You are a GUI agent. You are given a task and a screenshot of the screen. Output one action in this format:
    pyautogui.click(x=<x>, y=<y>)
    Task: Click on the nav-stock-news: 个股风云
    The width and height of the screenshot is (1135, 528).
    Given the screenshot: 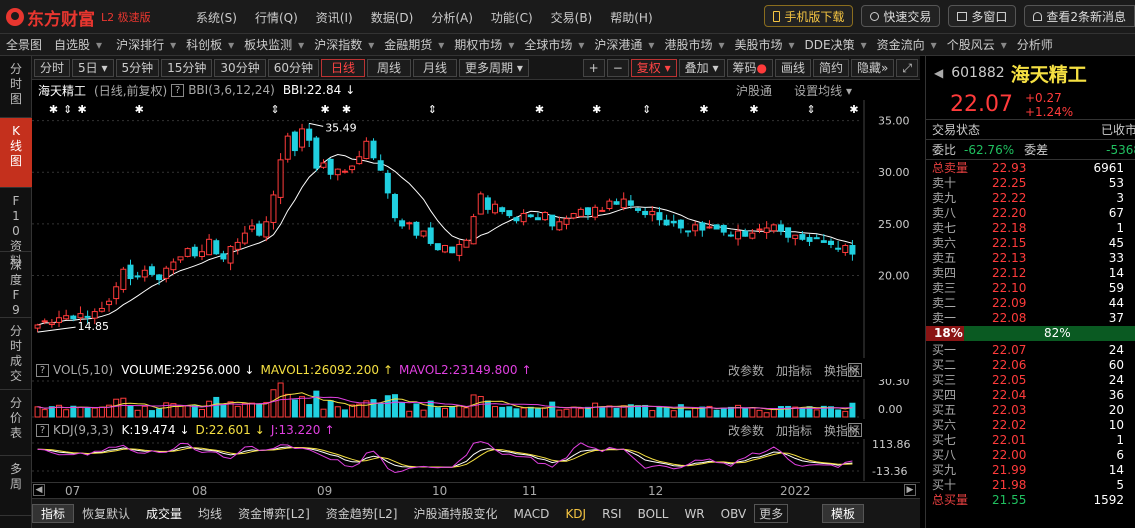 What is the action you would take?
    pyautogui.click(x=971, y=44)
    